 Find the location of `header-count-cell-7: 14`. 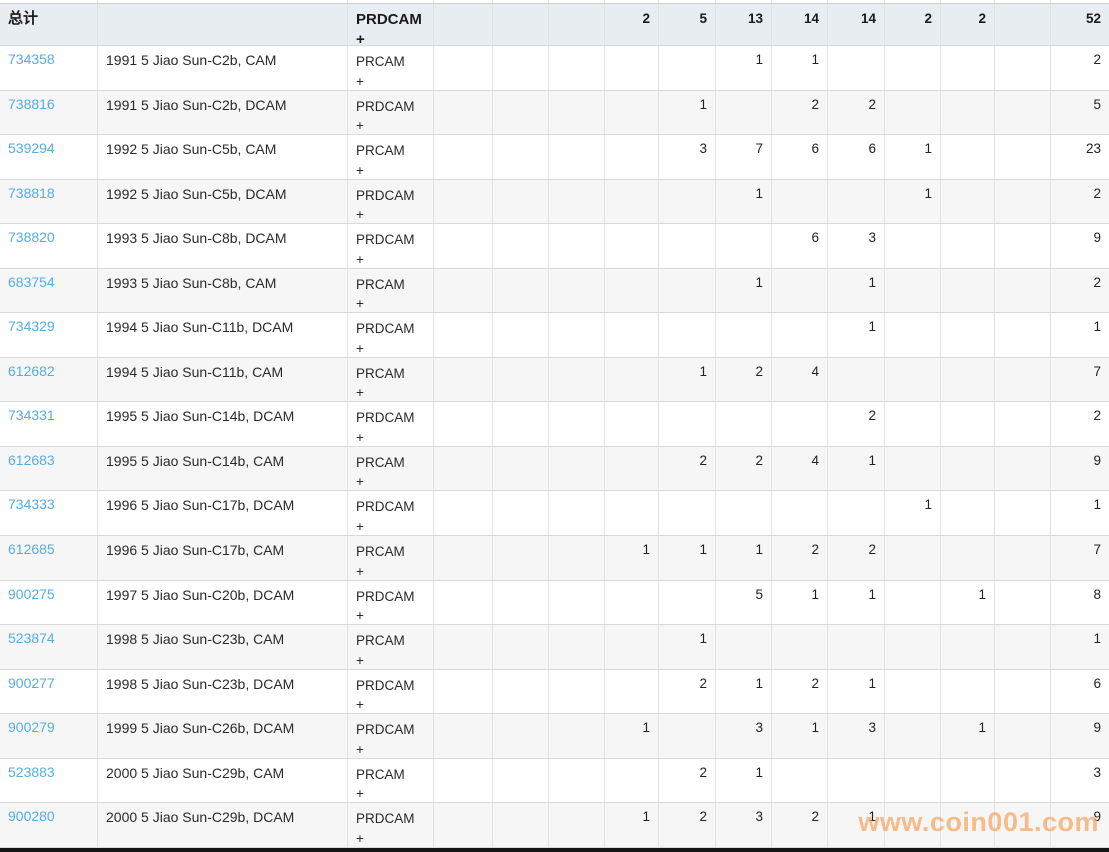

header-count-cell-7: 14 is located at coordinates (800, 24).